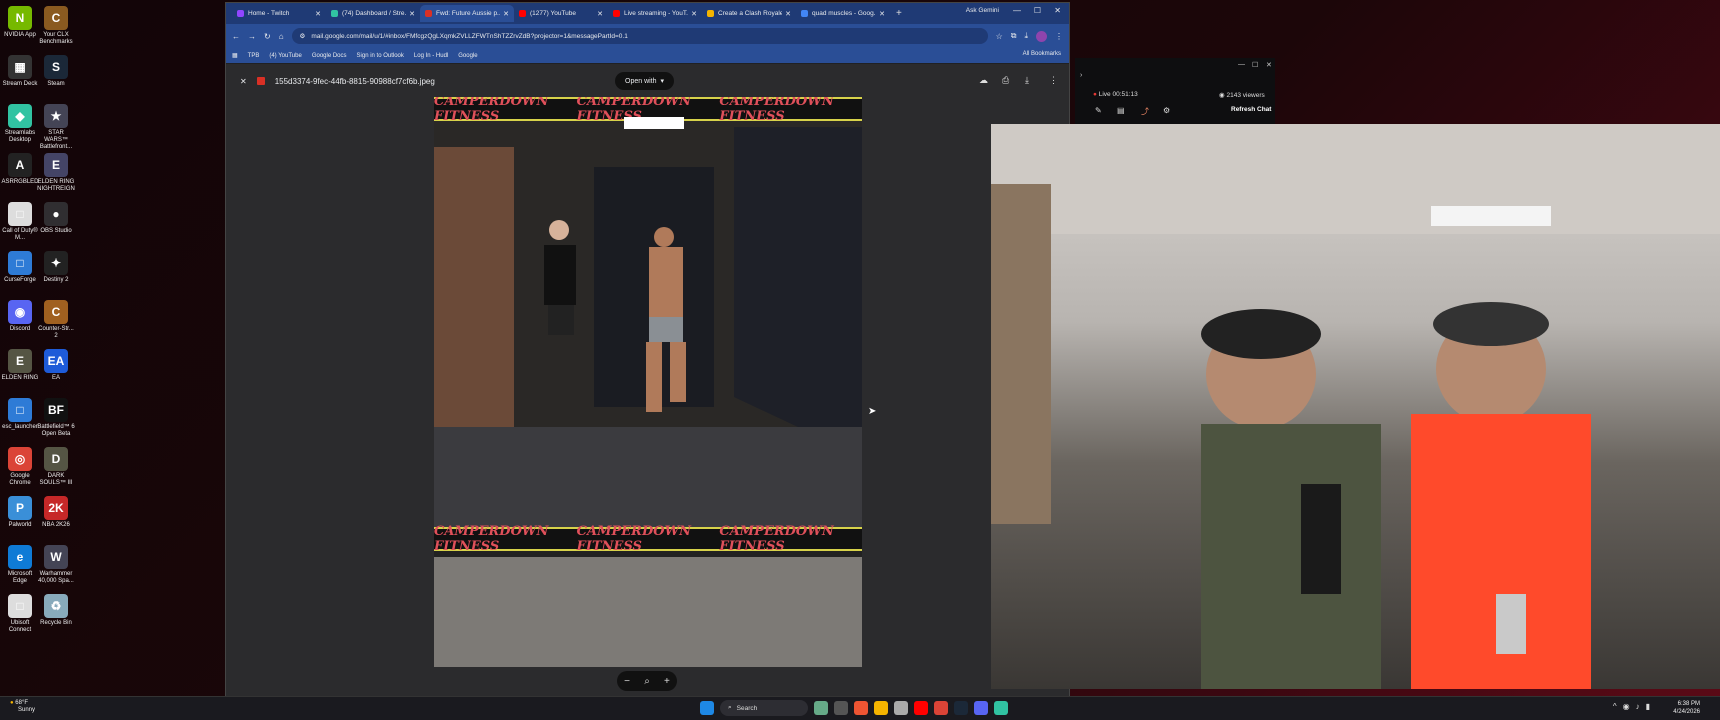 The width and height of the screenshot is (1720, 720). What do you see at coordinates (467, 56) in the screenshot?
I see `bookmark-item: Google` at bounding box center [467, 56].